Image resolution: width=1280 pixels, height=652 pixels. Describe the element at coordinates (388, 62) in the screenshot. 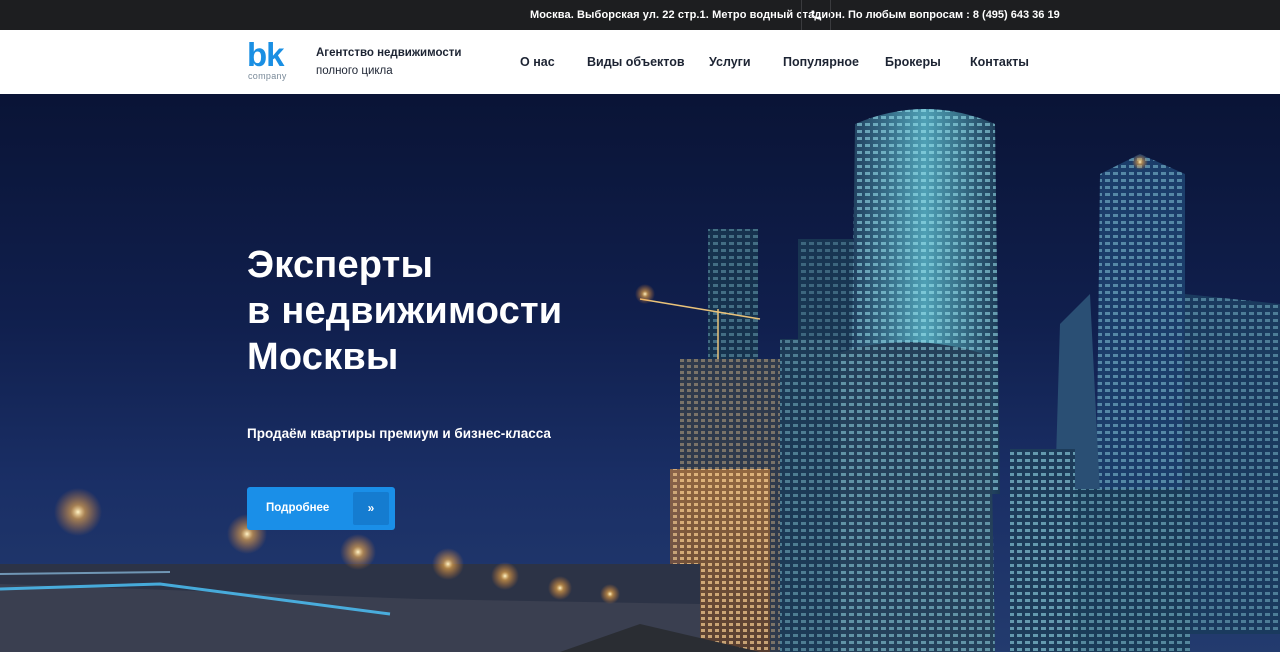

I see `company-tagline: Агентство недвижимости полного цикла` at that location.